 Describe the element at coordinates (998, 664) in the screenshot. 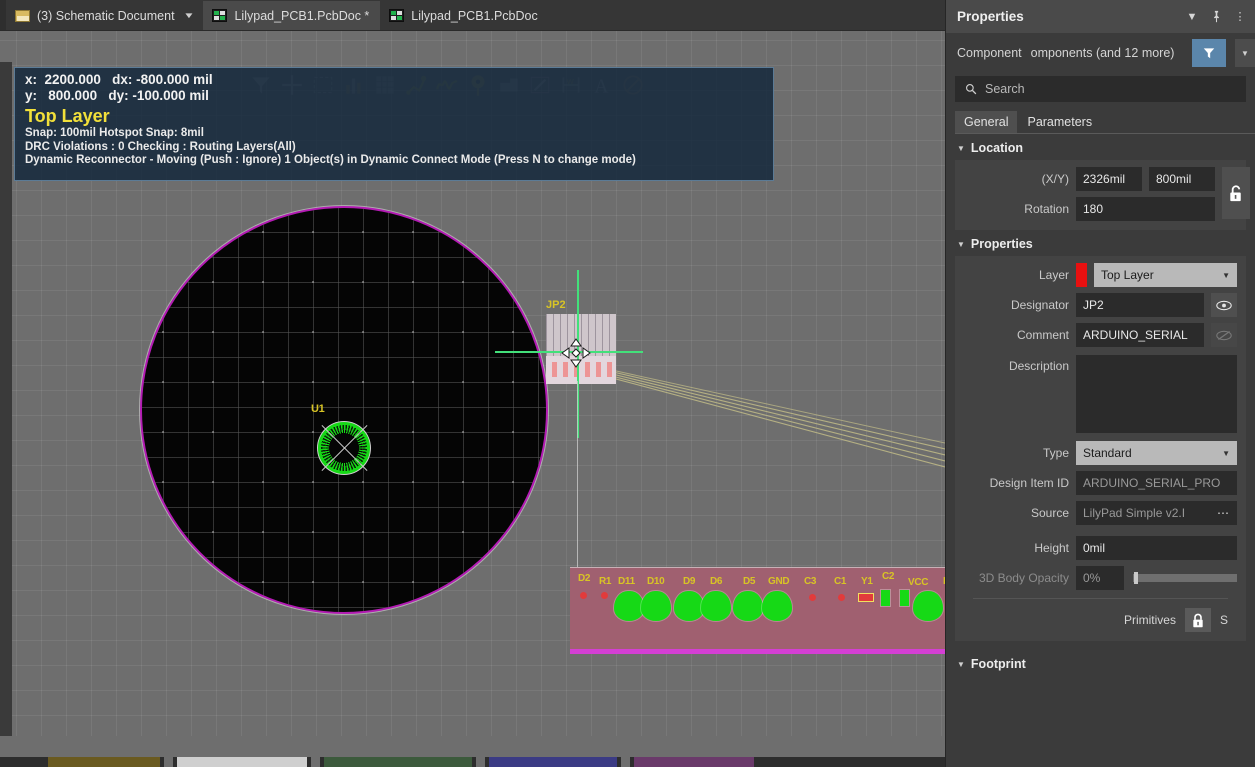

I see `section-title: Footprint` at that location.